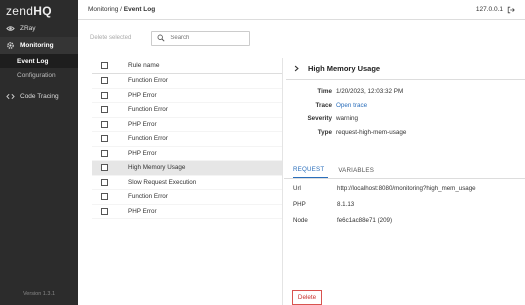  I want to click on sidebar-item-event-log: Event Log, so click(39, 61).